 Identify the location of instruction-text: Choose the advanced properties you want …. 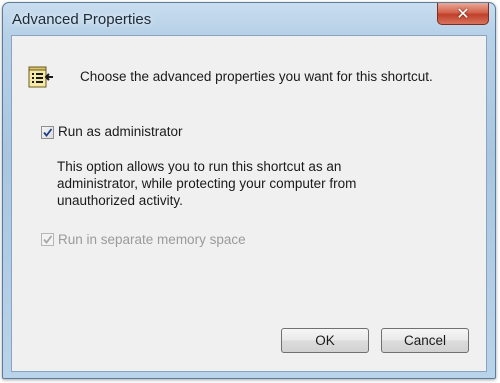
(256, 76).